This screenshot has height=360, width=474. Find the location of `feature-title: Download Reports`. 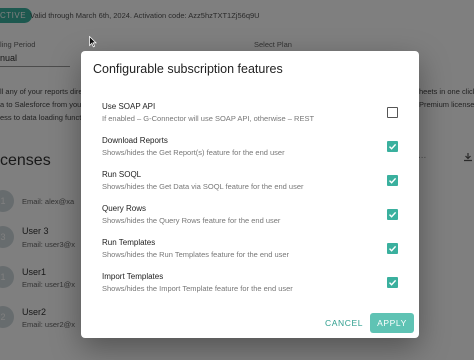

feature-title: Download Reports is located at coordinates (135, 140).